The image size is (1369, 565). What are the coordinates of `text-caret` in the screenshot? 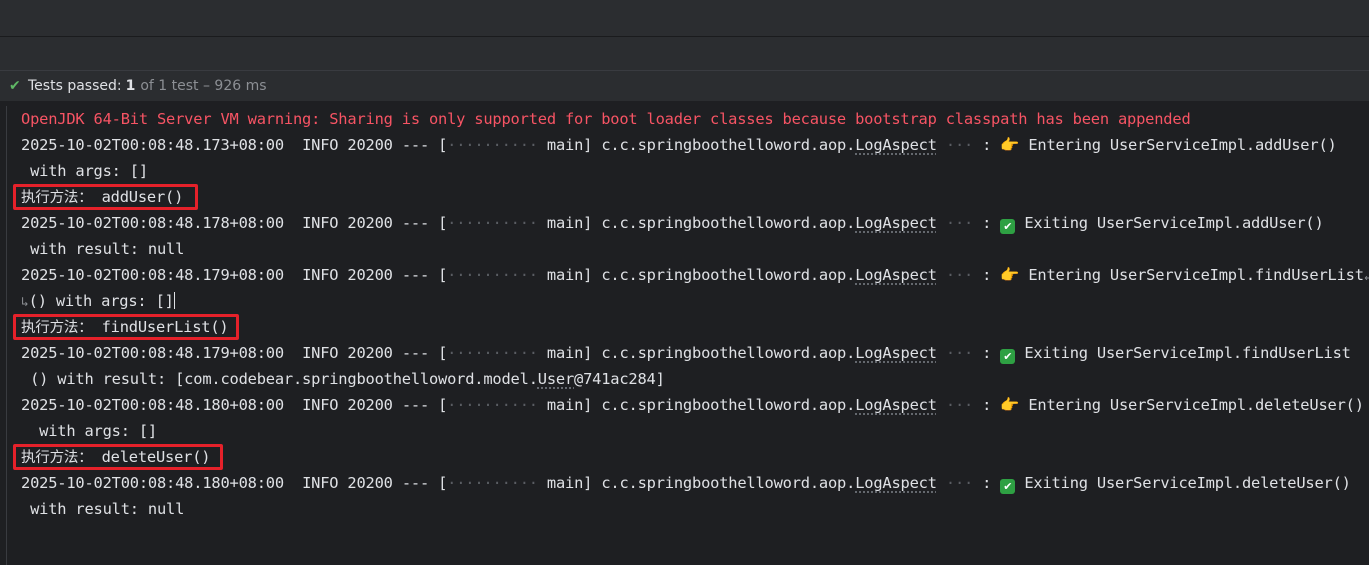 It's located at (174, 300).